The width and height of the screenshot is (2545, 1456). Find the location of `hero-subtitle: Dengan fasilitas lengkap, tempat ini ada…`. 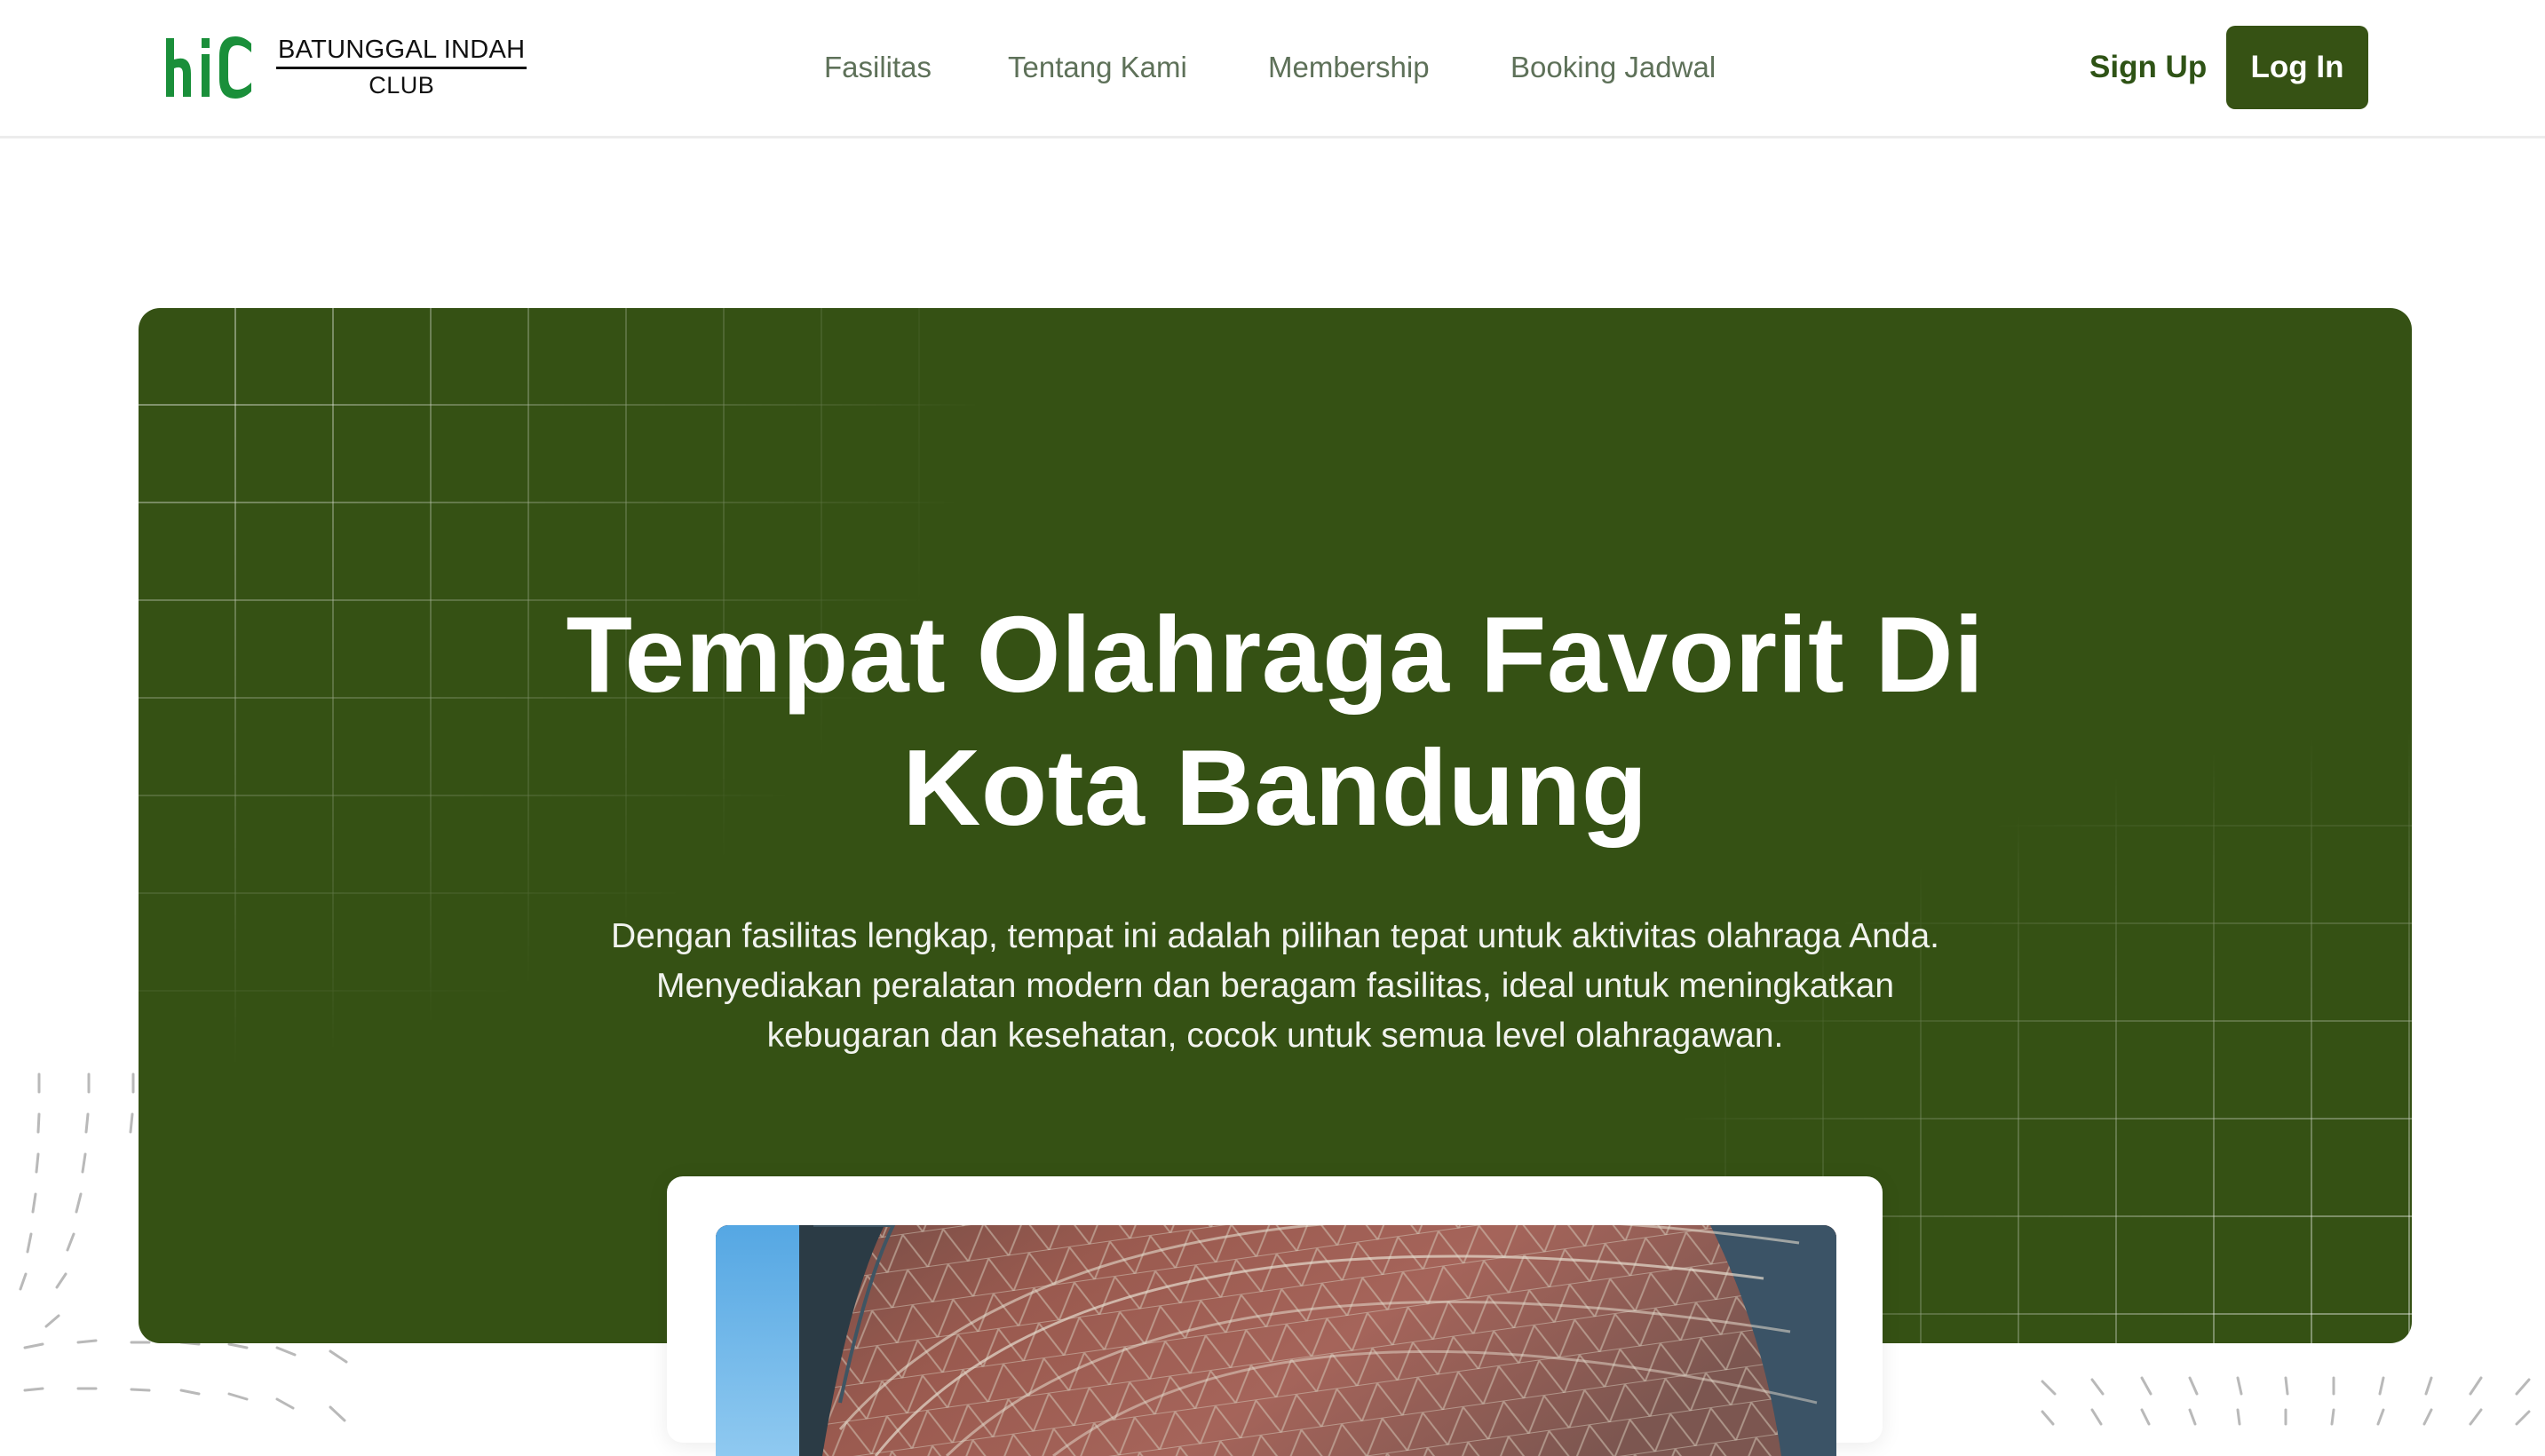

hero-subtitle: Dengan fasilitas lengkap, tempat ini ada… is located at coordinates (1275, 987).